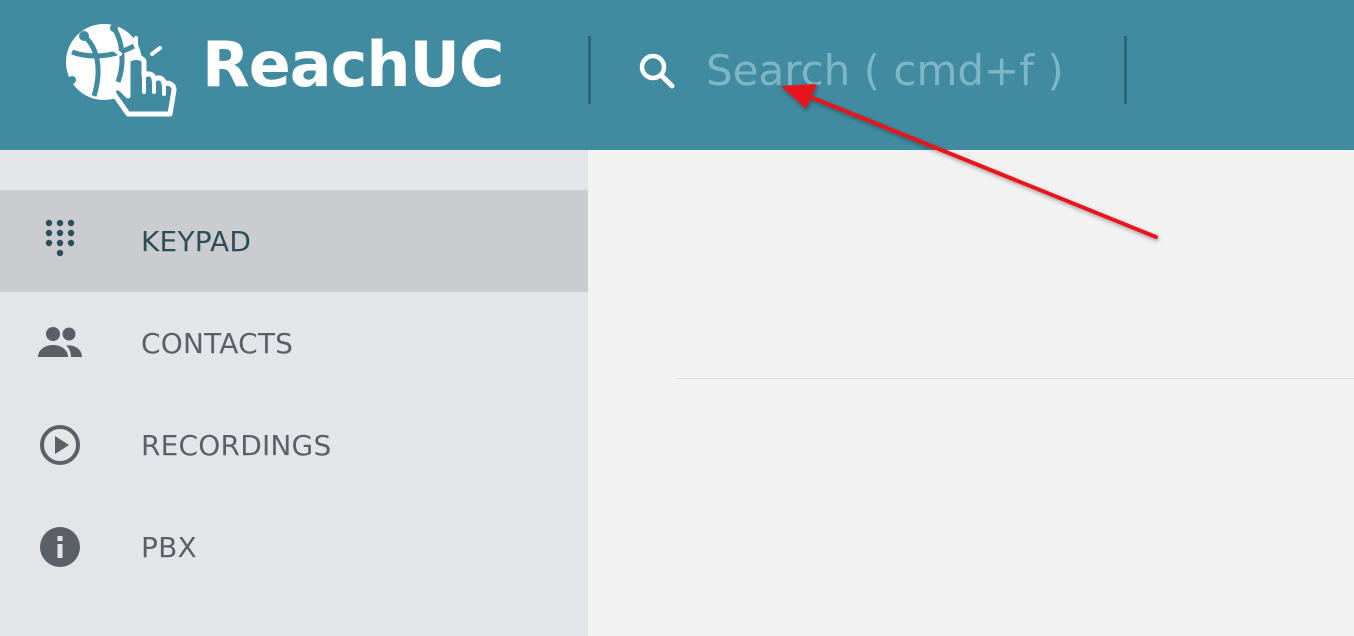  Describe the element at coordinates (60, 547) in the screenshot. I see `info-icon` at that location.